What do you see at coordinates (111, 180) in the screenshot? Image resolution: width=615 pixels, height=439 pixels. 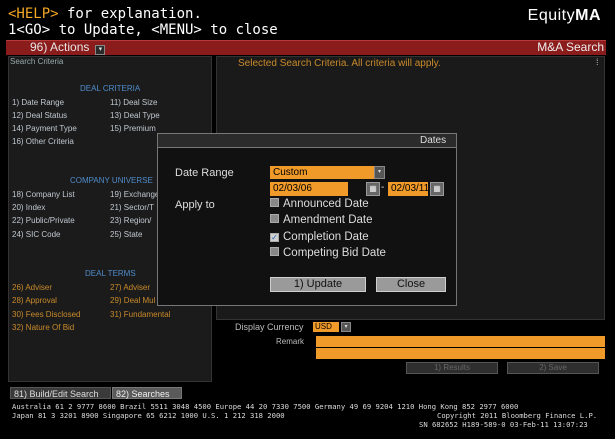 I see `company-universe-title: COMPANY UNIVERSE` at bounding box center [111, 180].